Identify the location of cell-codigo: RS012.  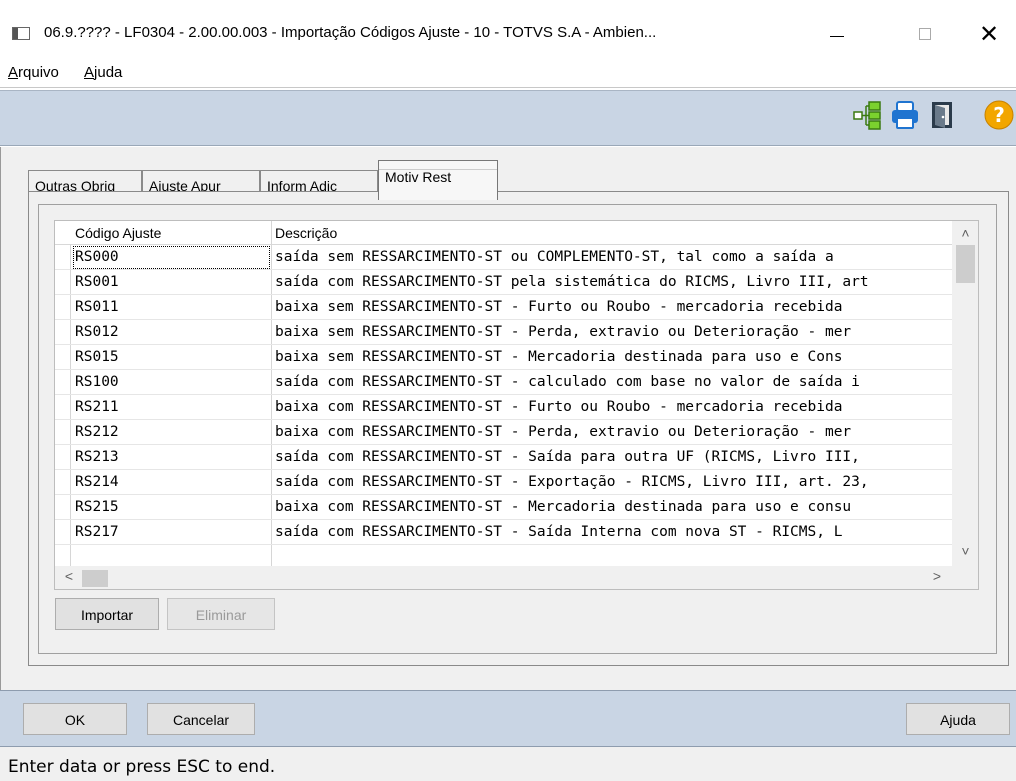
(171, 332).